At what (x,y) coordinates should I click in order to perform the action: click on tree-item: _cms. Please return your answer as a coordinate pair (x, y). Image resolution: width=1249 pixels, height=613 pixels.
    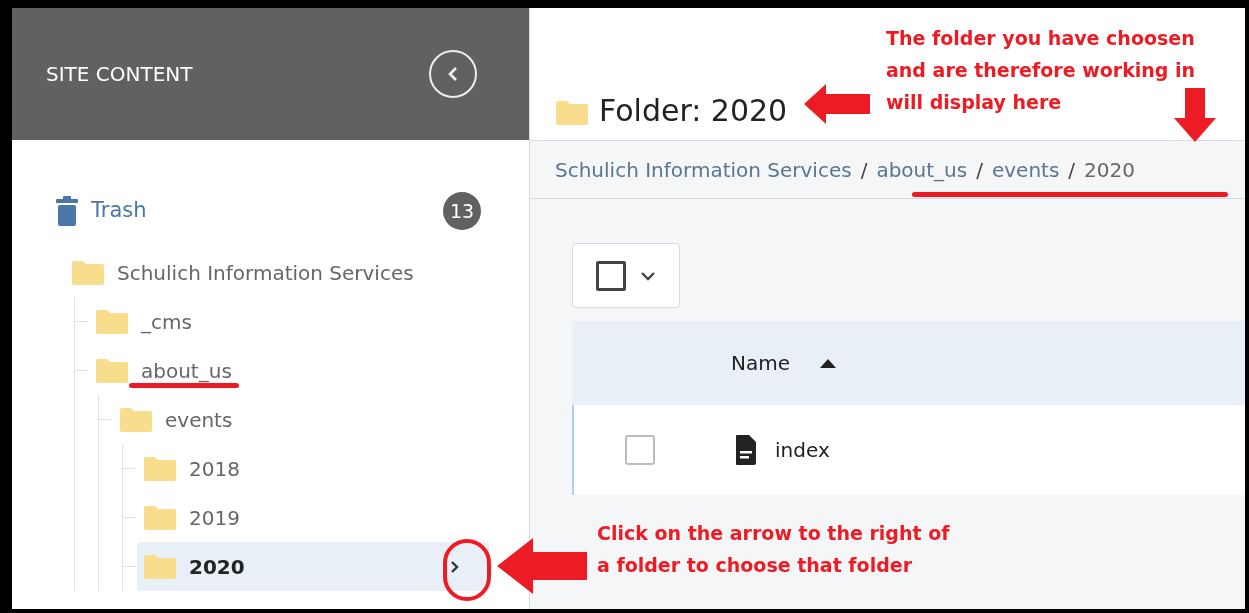
    Looking at the image, I should click on (289, 321).